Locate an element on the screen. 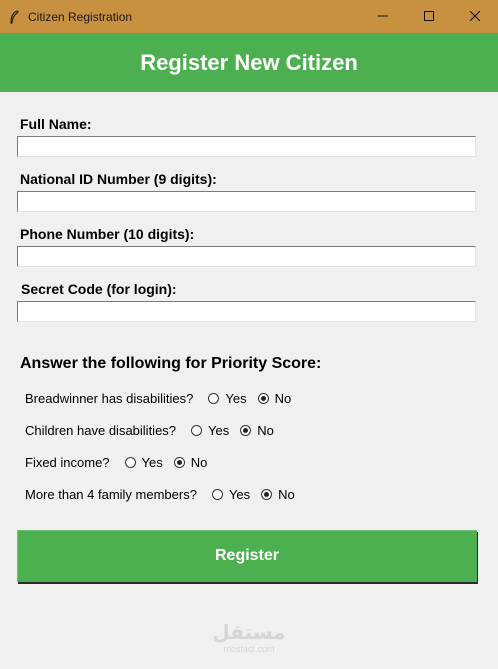 The height and width of the screenshot is (669, 498). full-name-input is located at coordinates (246, 146).